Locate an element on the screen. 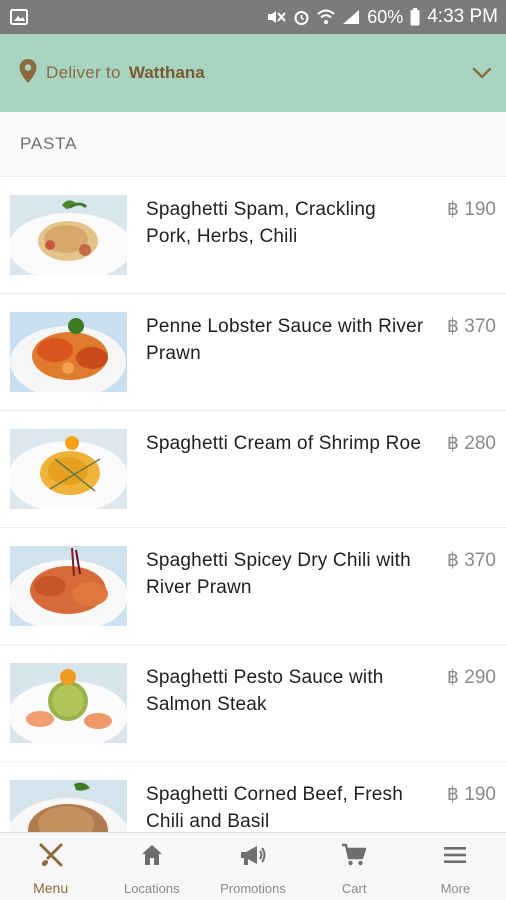 This screenshot has height=900, width=506. nav-label: Menu is located at coordinates (51, 888).